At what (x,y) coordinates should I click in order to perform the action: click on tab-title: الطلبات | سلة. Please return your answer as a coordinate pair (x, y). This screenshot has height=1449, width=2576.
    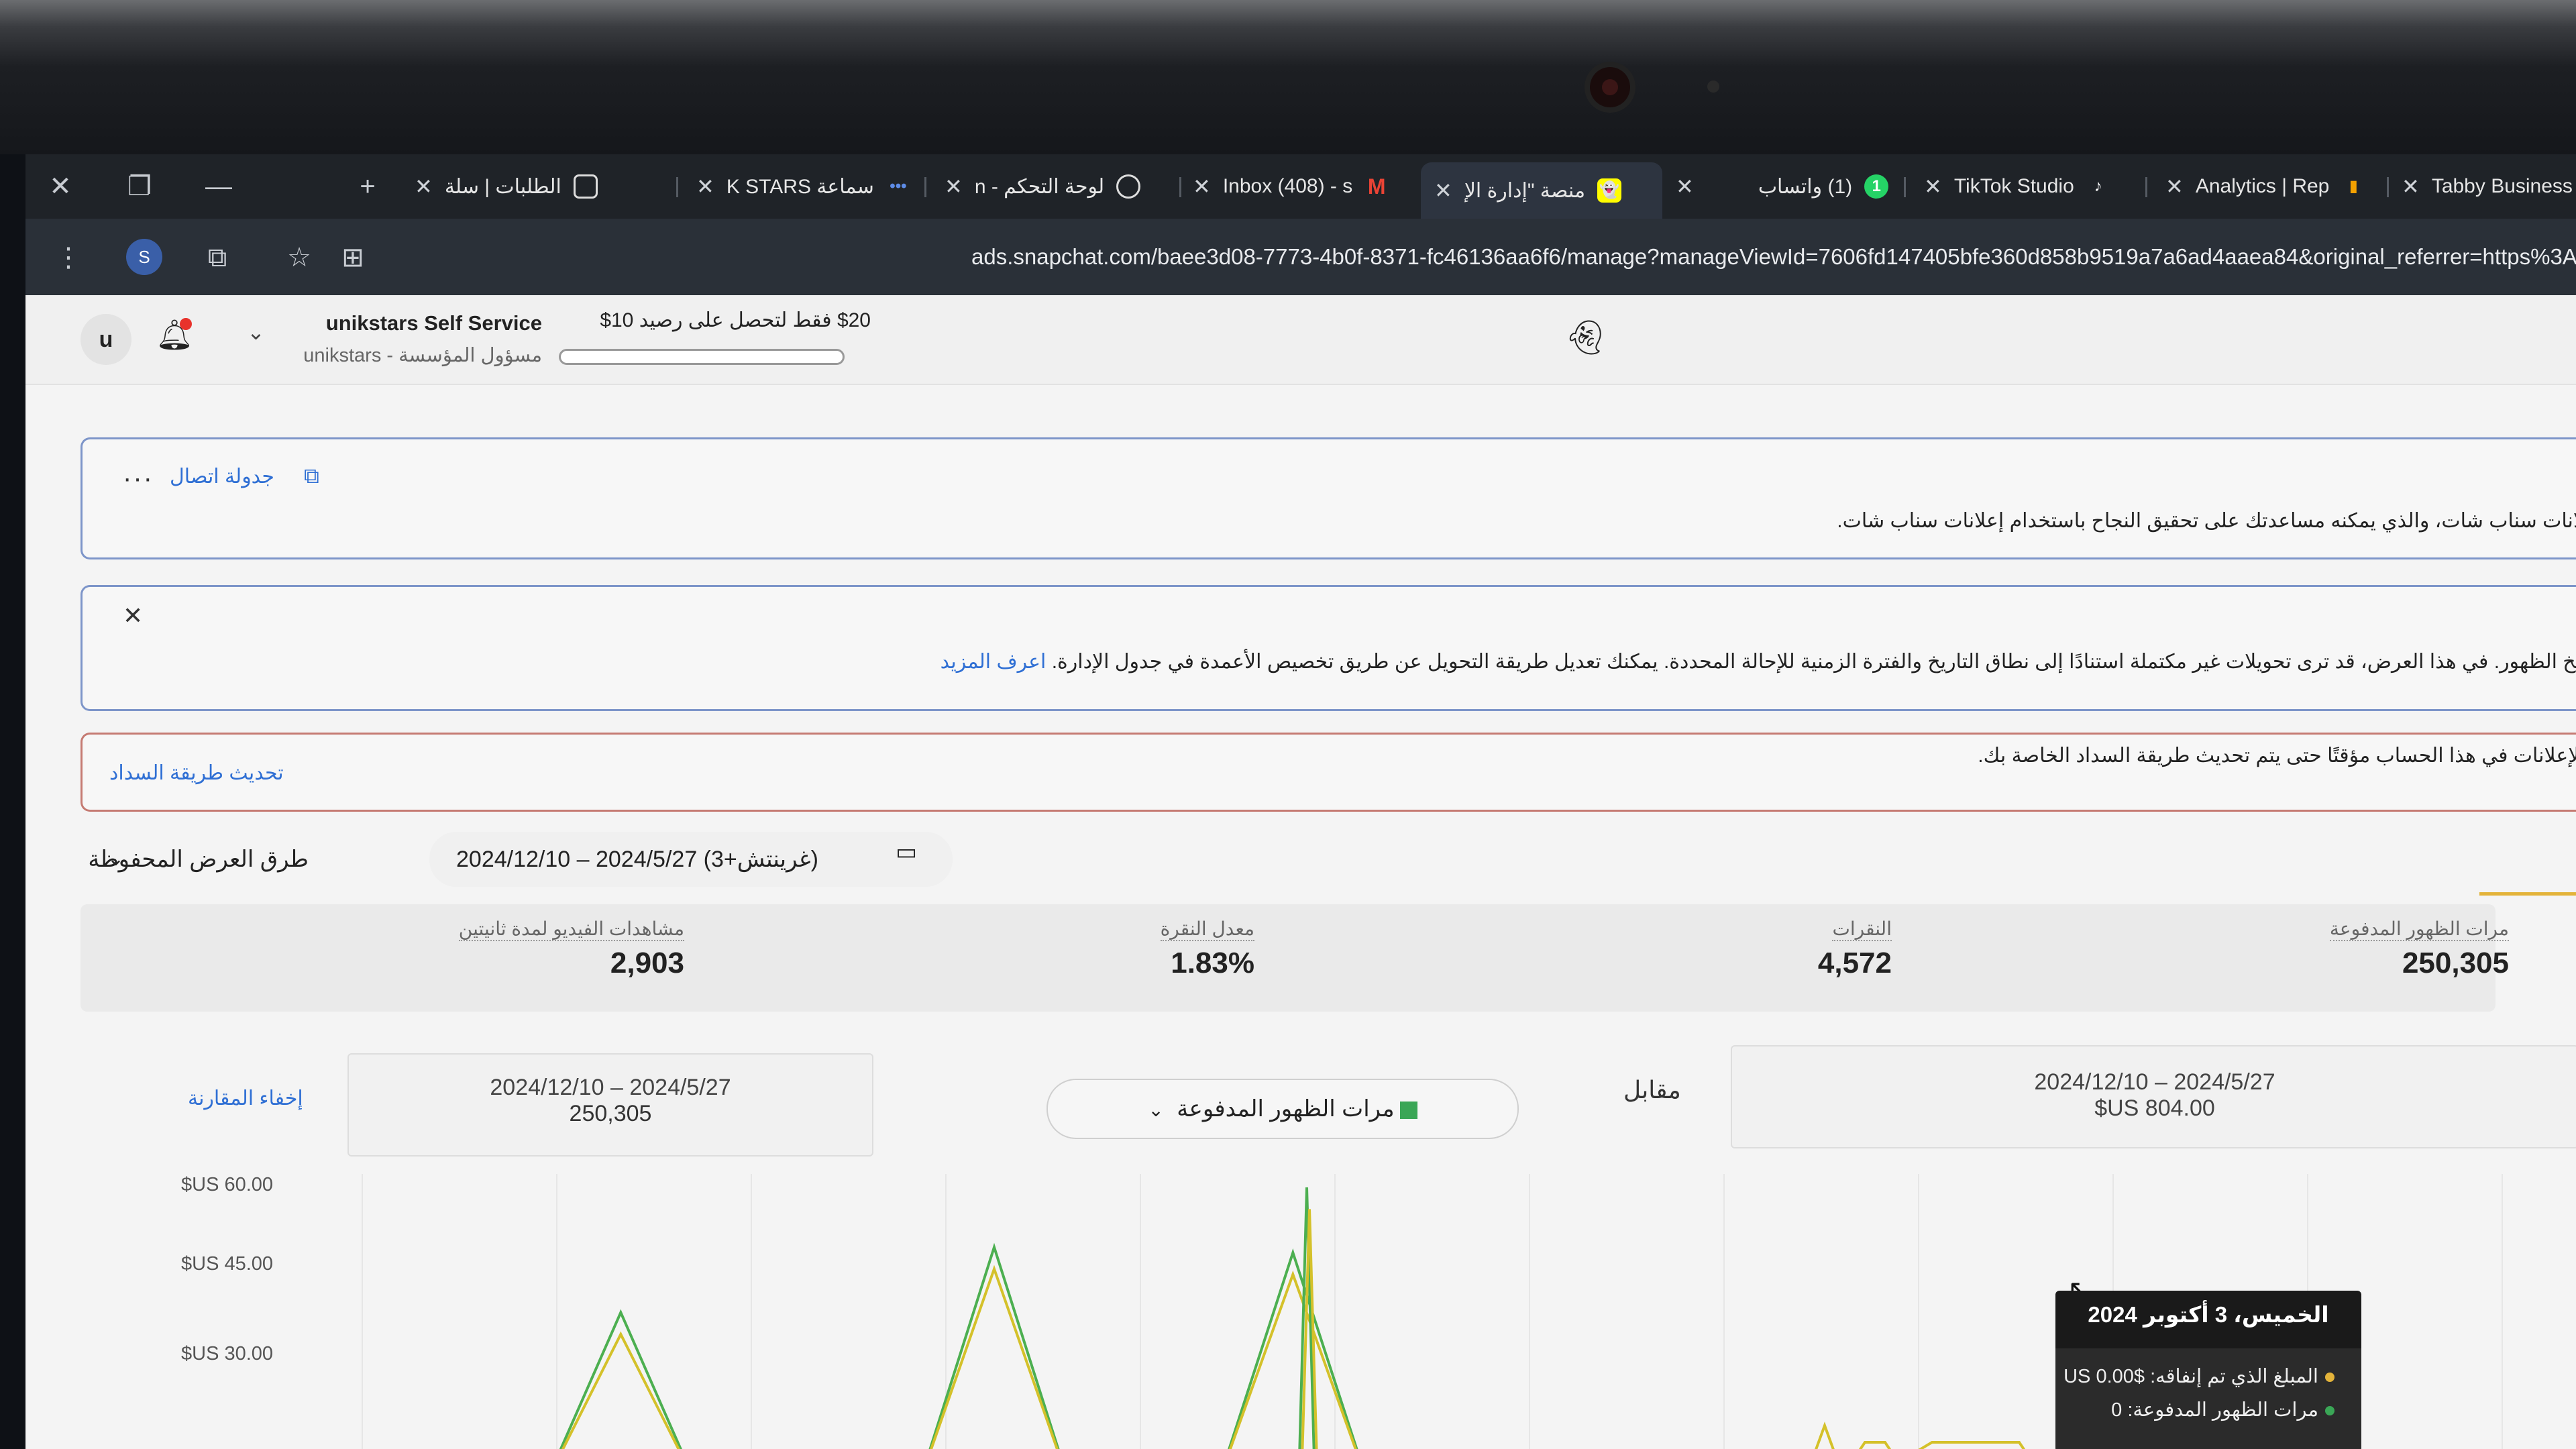
    Looking at the image, I should click on (502, 186).